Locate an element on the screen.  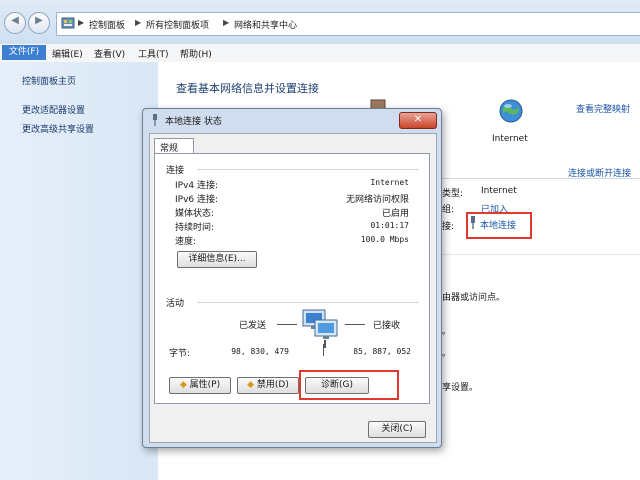
sent-line is located at coordinates (287, 324).